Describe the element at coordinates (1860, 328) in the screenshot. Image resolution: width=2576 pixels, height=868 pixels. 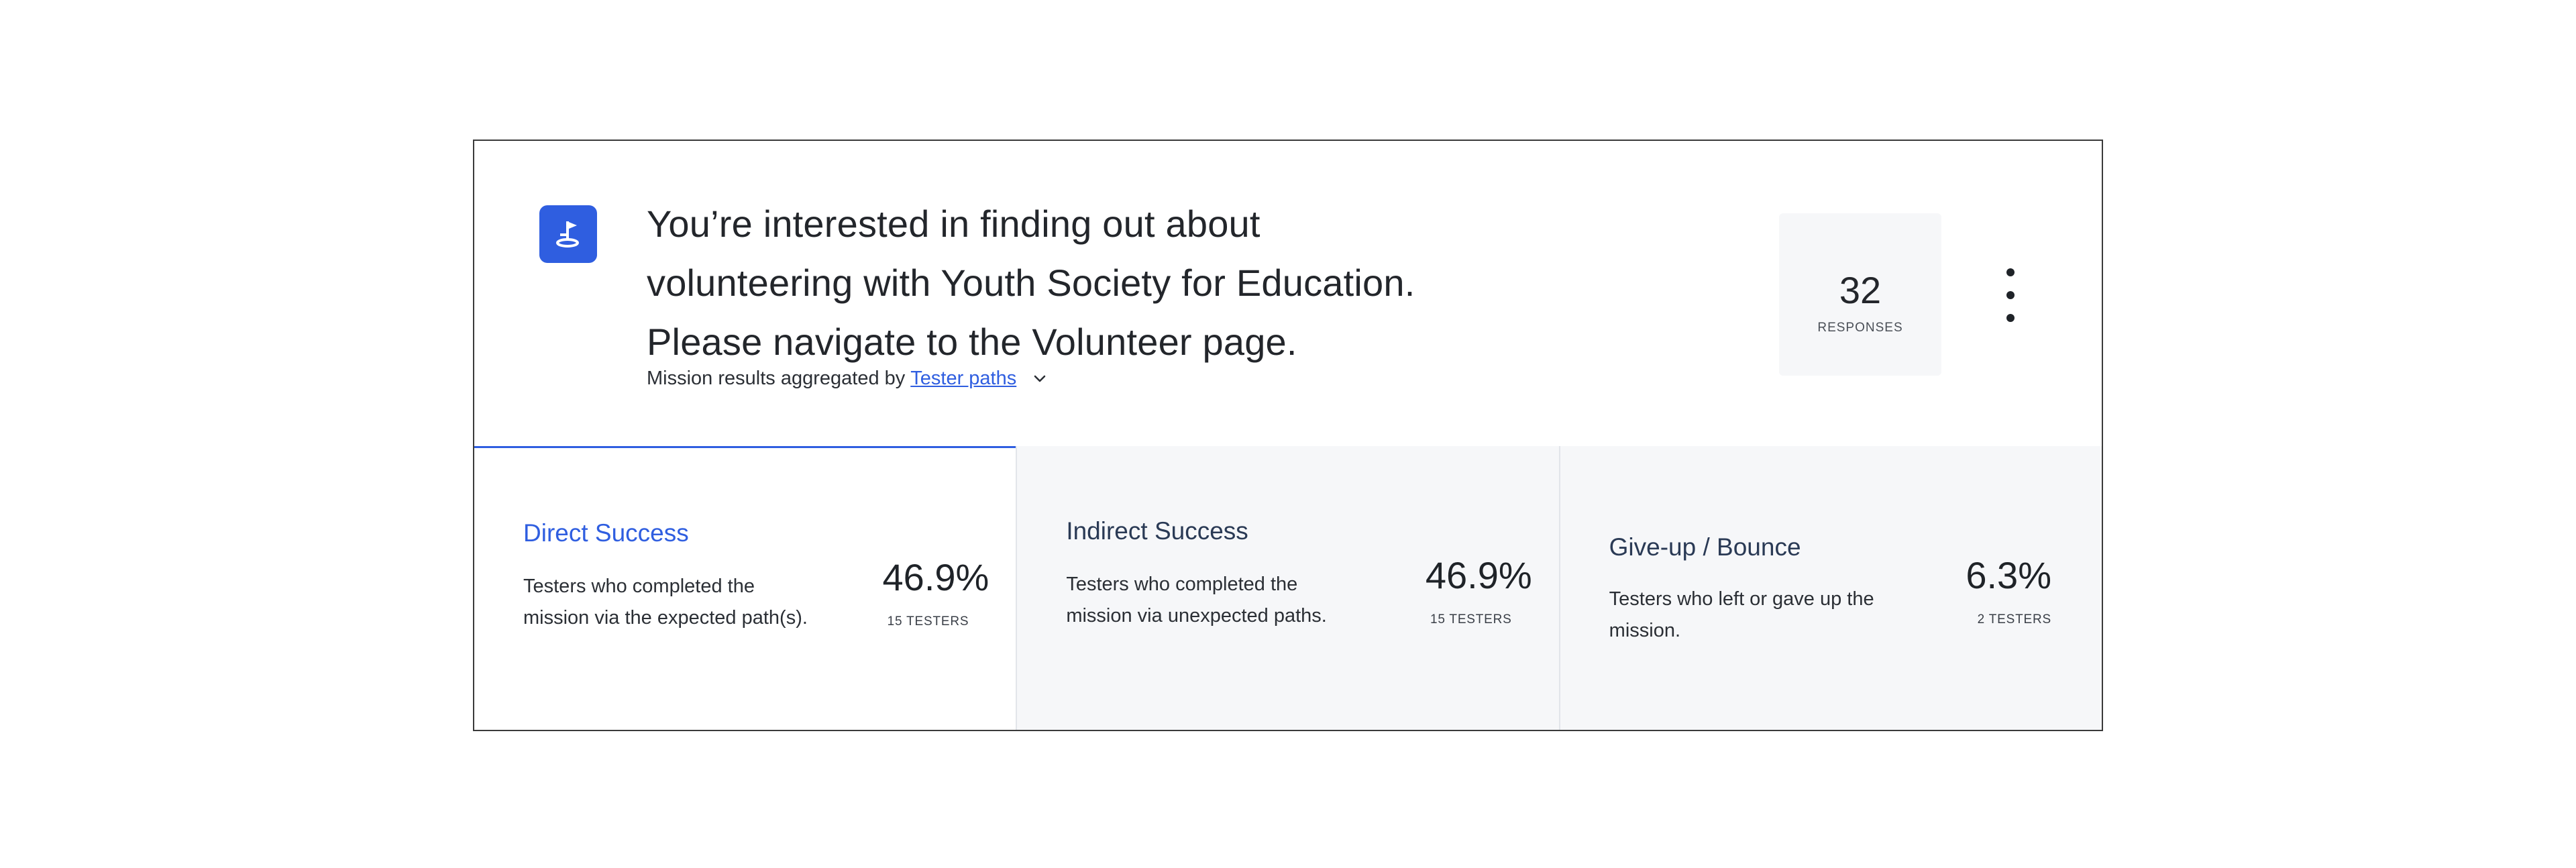
I see `responses-label: RESPONSES` at that location.